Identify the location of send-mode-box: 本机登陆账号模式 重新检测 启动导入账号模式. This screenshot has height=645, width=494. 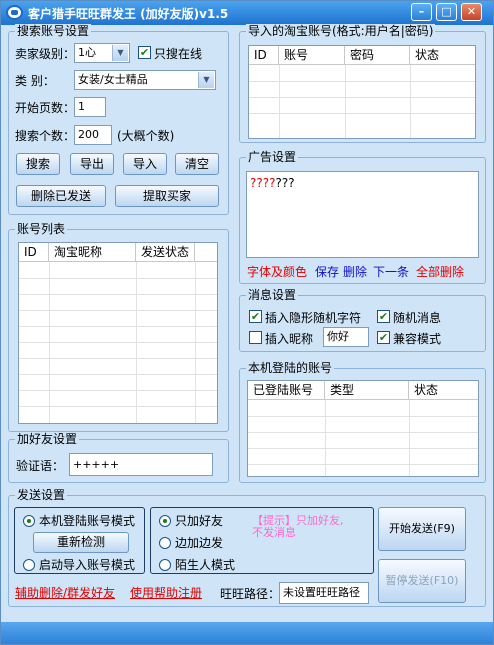
(79, 540).